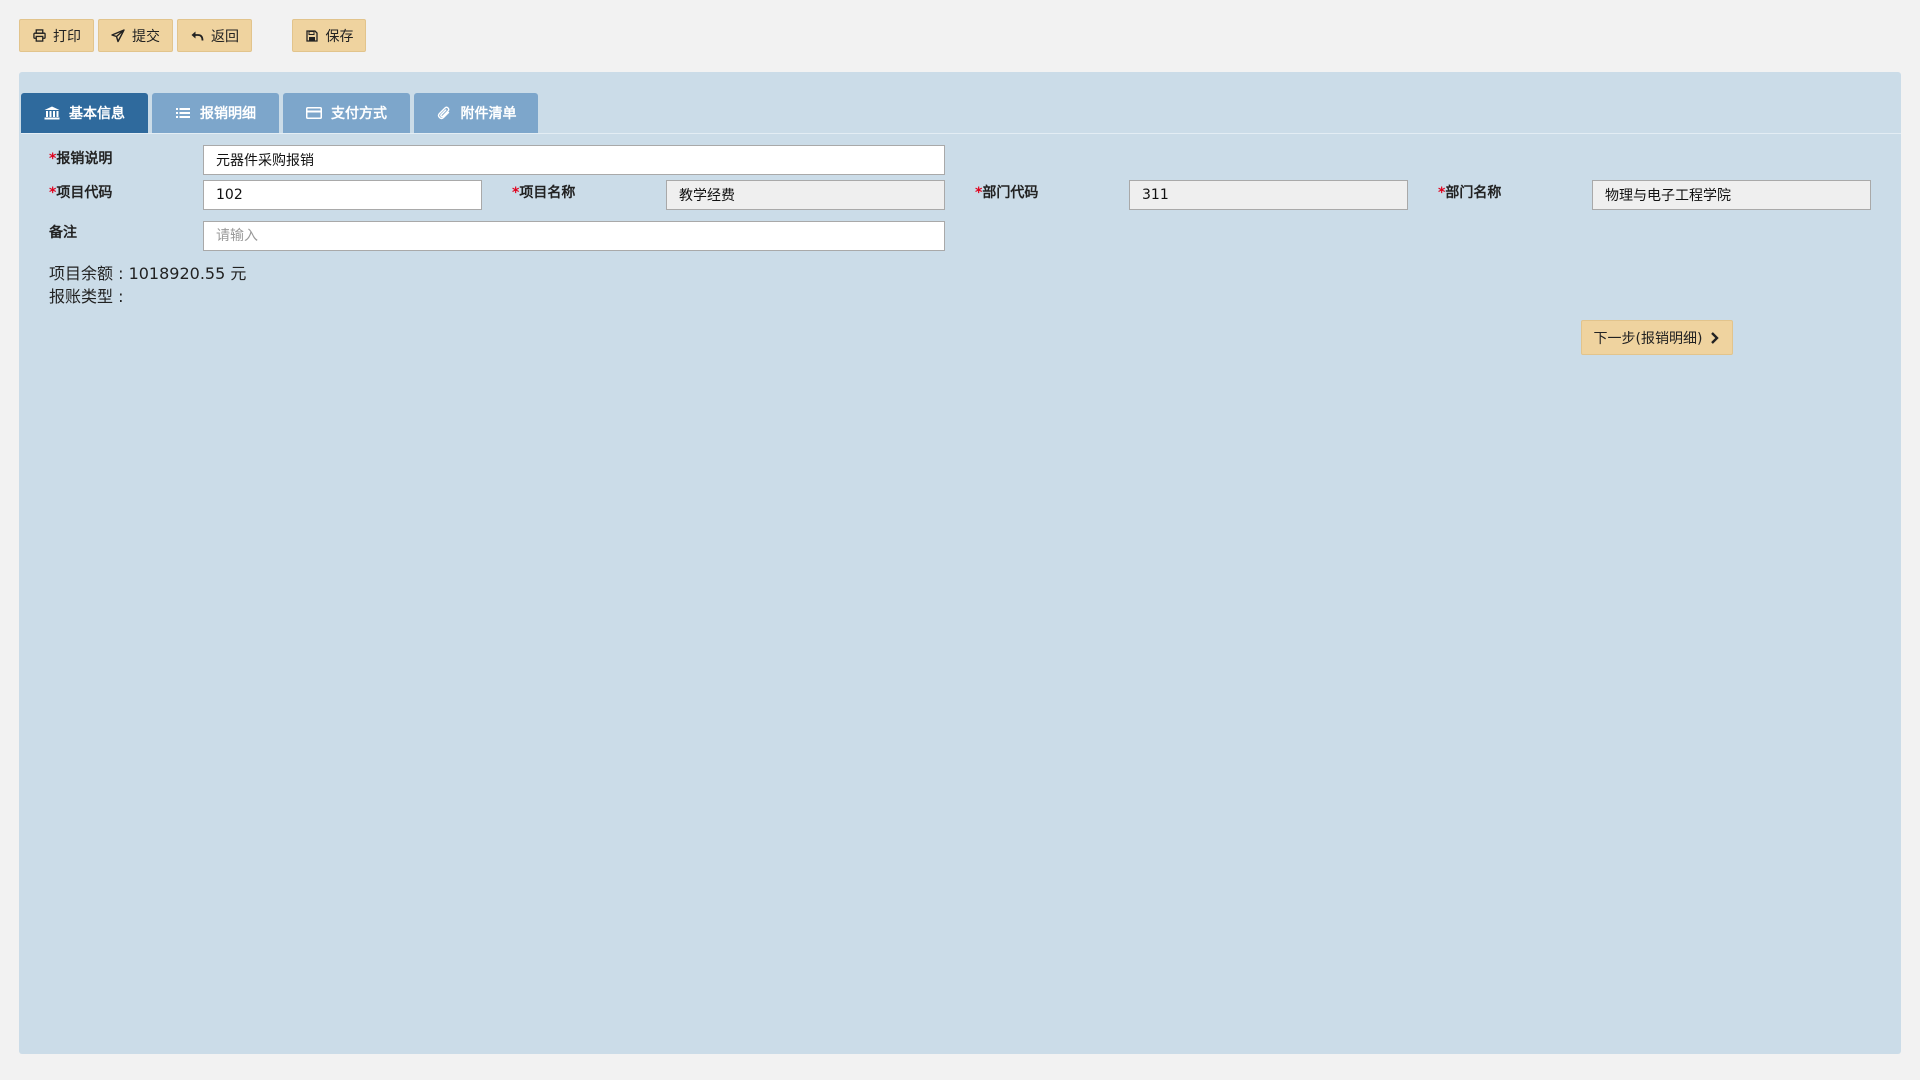 Image resolution: width=1920 pixels, height=1080 pixels. Describe the element at coordinates (312, 36) in the screenshot. I see `floppy-disk-icon` at that location.